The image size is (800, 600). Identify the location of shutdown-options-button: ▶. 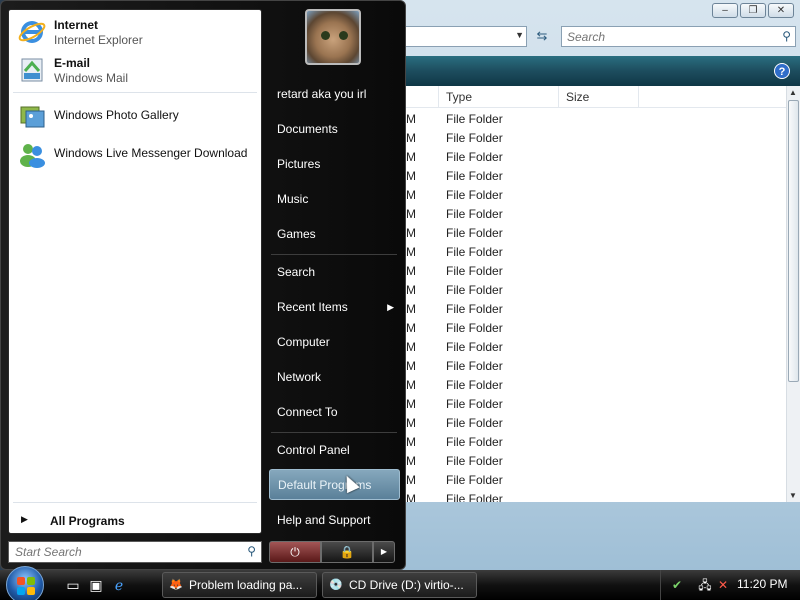
(384, 552).